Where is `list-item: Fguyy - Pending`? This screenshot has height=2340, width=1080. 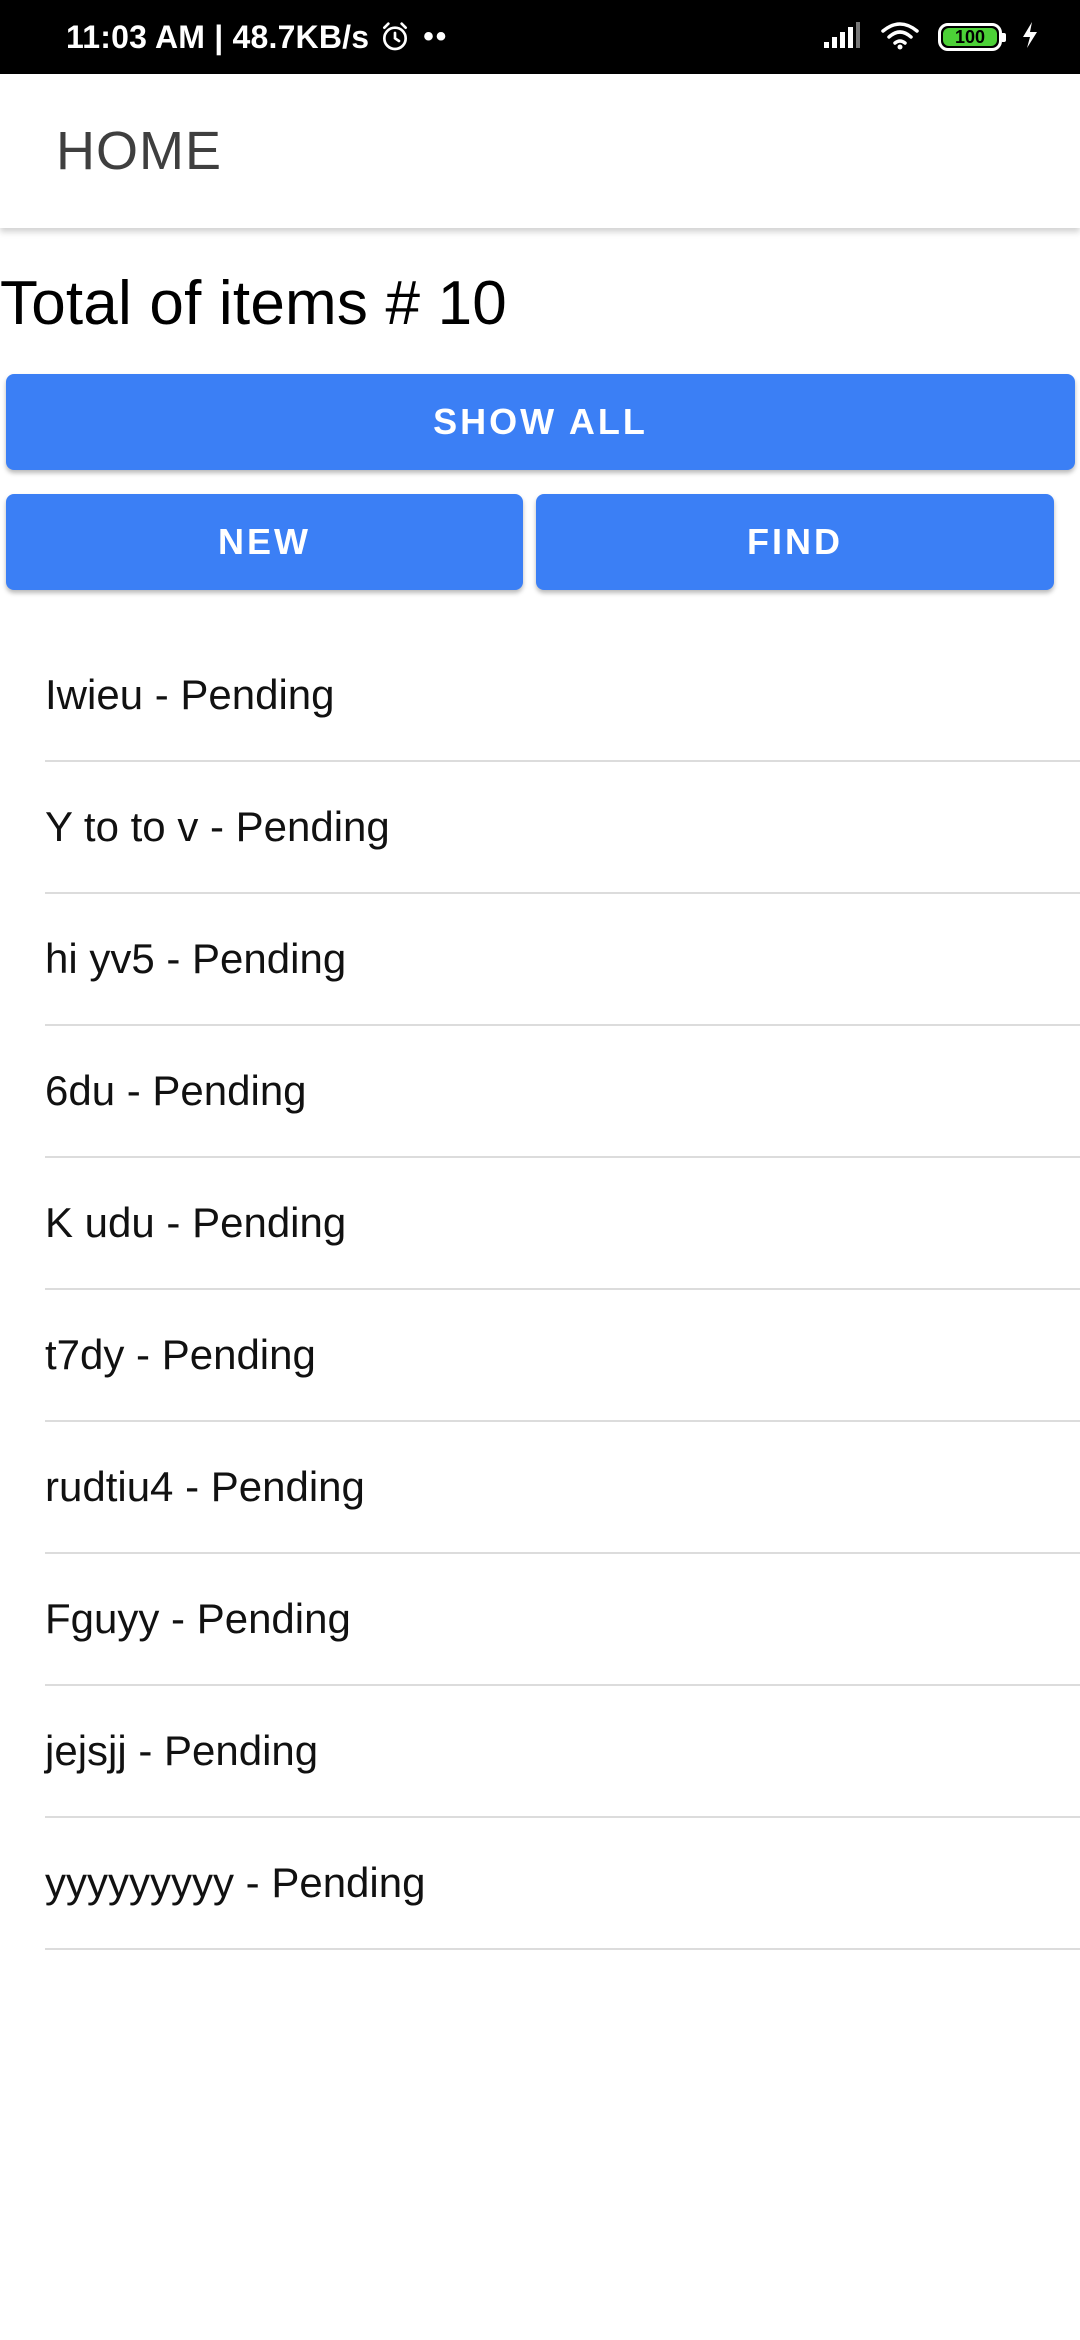 list-item: Fguyy - Pending is located at coordinates (562, 1620).